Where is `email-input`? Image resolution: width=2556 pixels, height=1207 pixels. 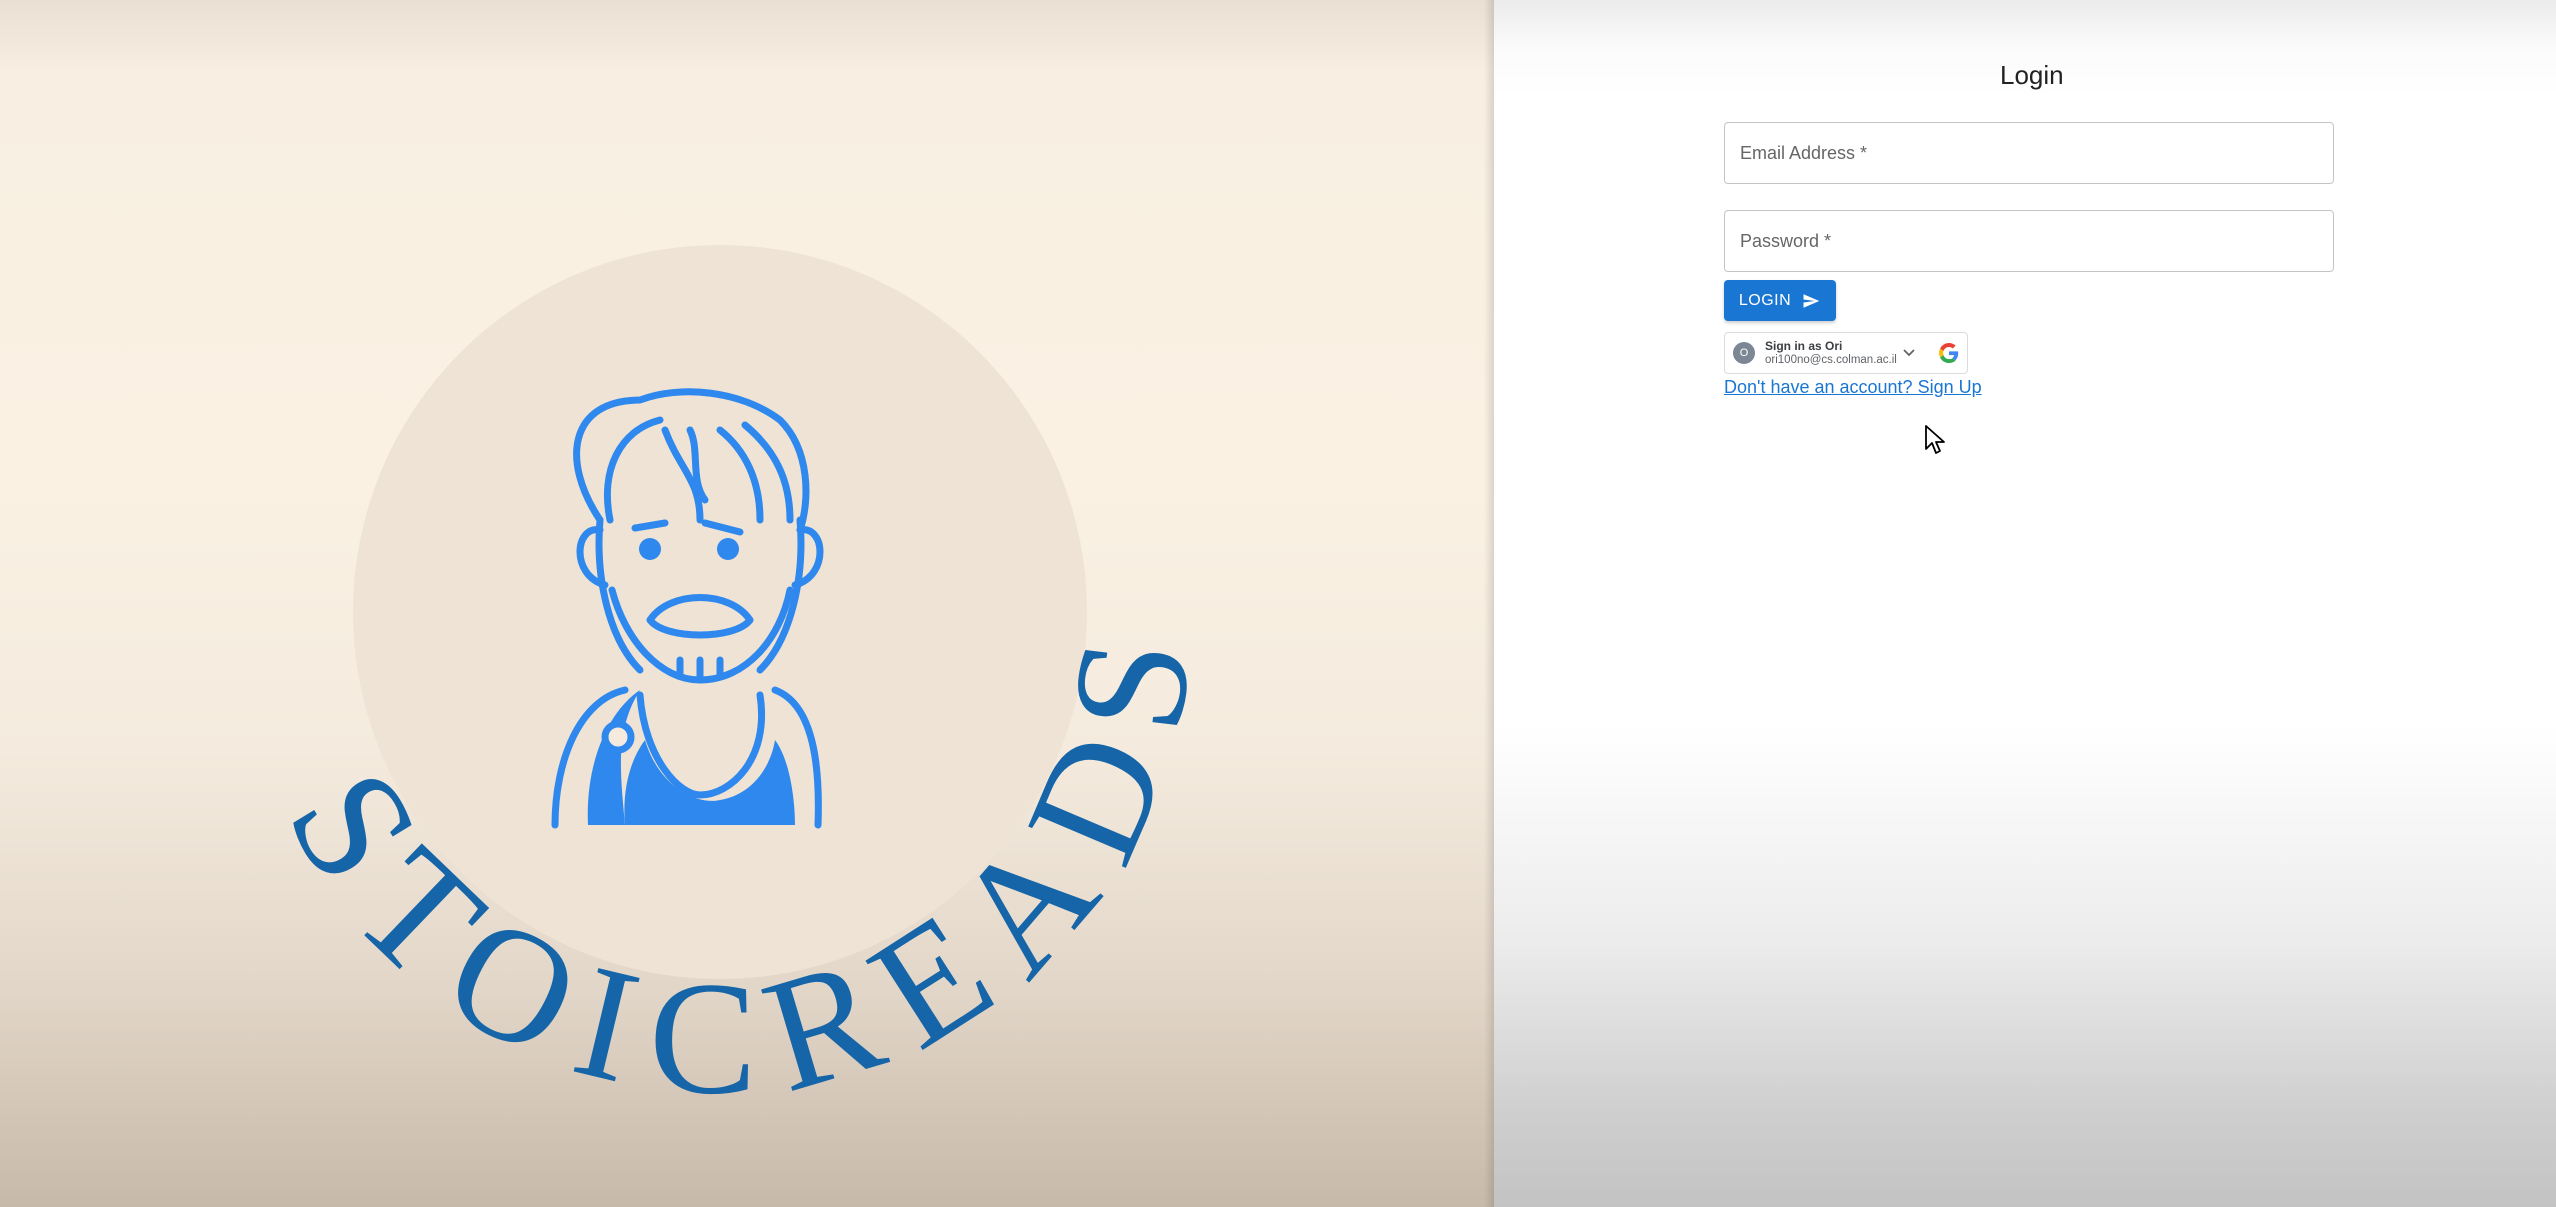 email-input is located at coordinates (2029, 153).